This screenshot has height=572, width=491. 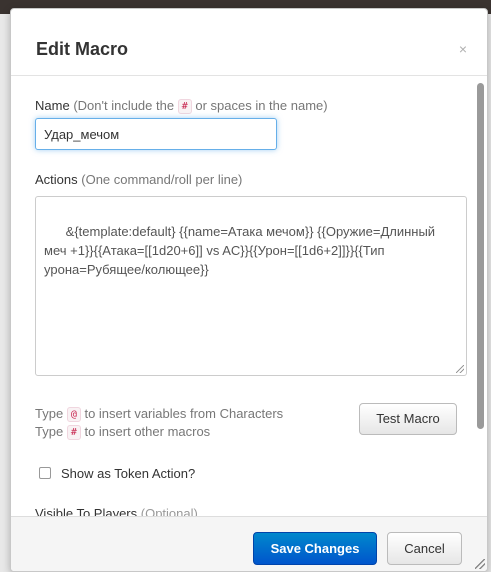 What do you see at coordinates (147, 431) in the screenshot?
I see `help2-suffix: to insert other macros` at bounding box center [147, 431].